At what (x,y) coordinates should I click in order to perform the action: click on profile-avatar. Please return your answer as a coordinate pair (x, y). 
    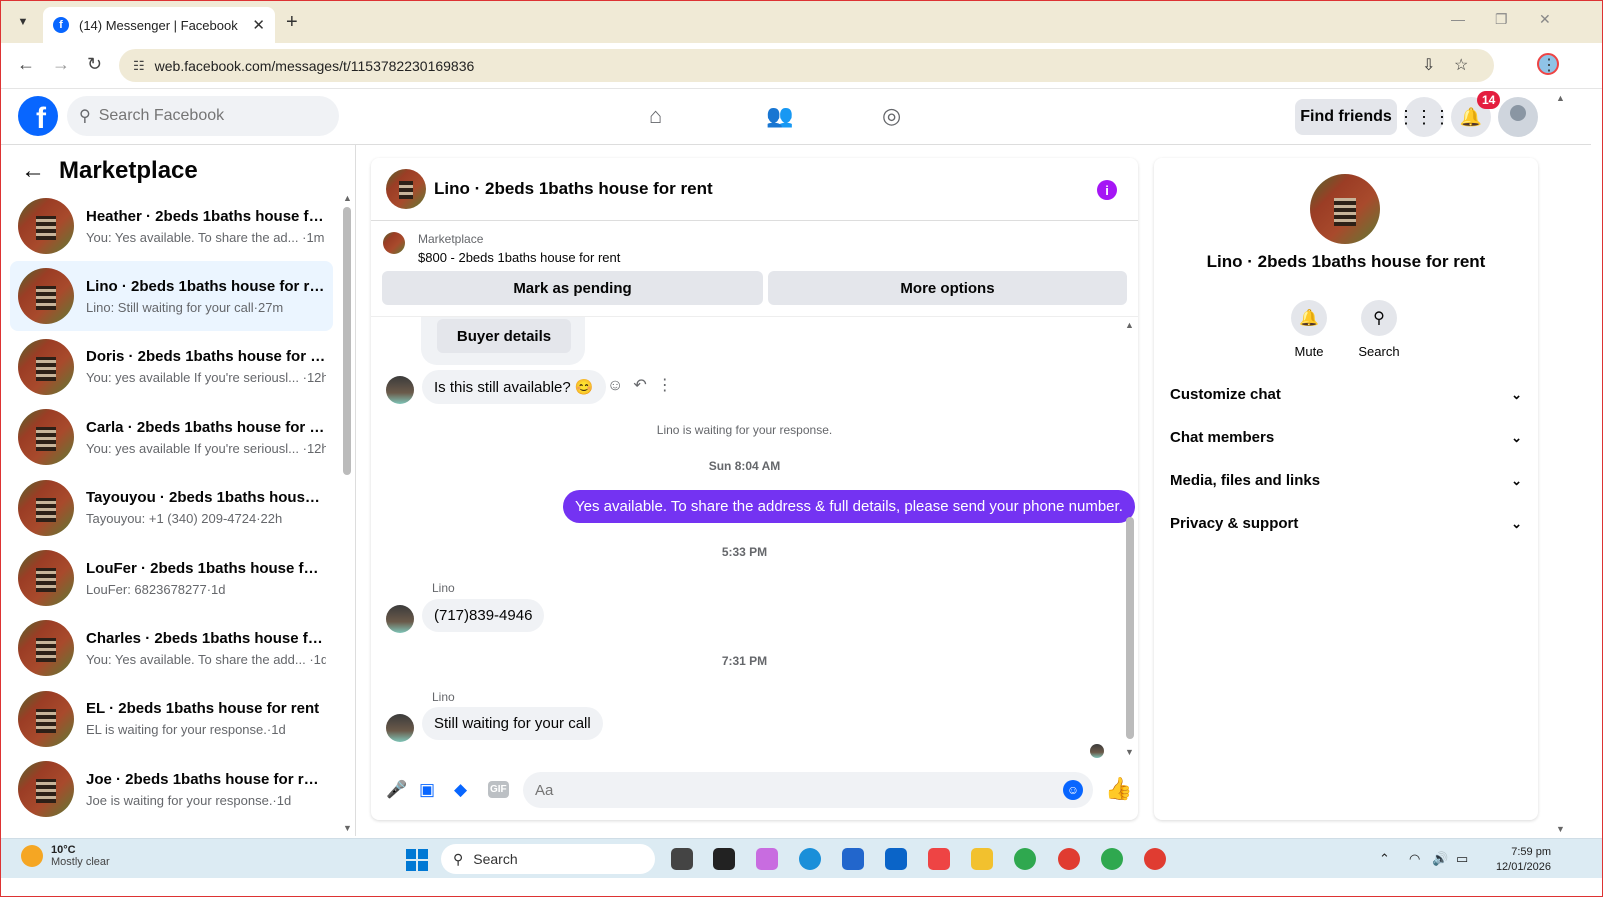
    Looking at the image, I should click on (1345, 209).